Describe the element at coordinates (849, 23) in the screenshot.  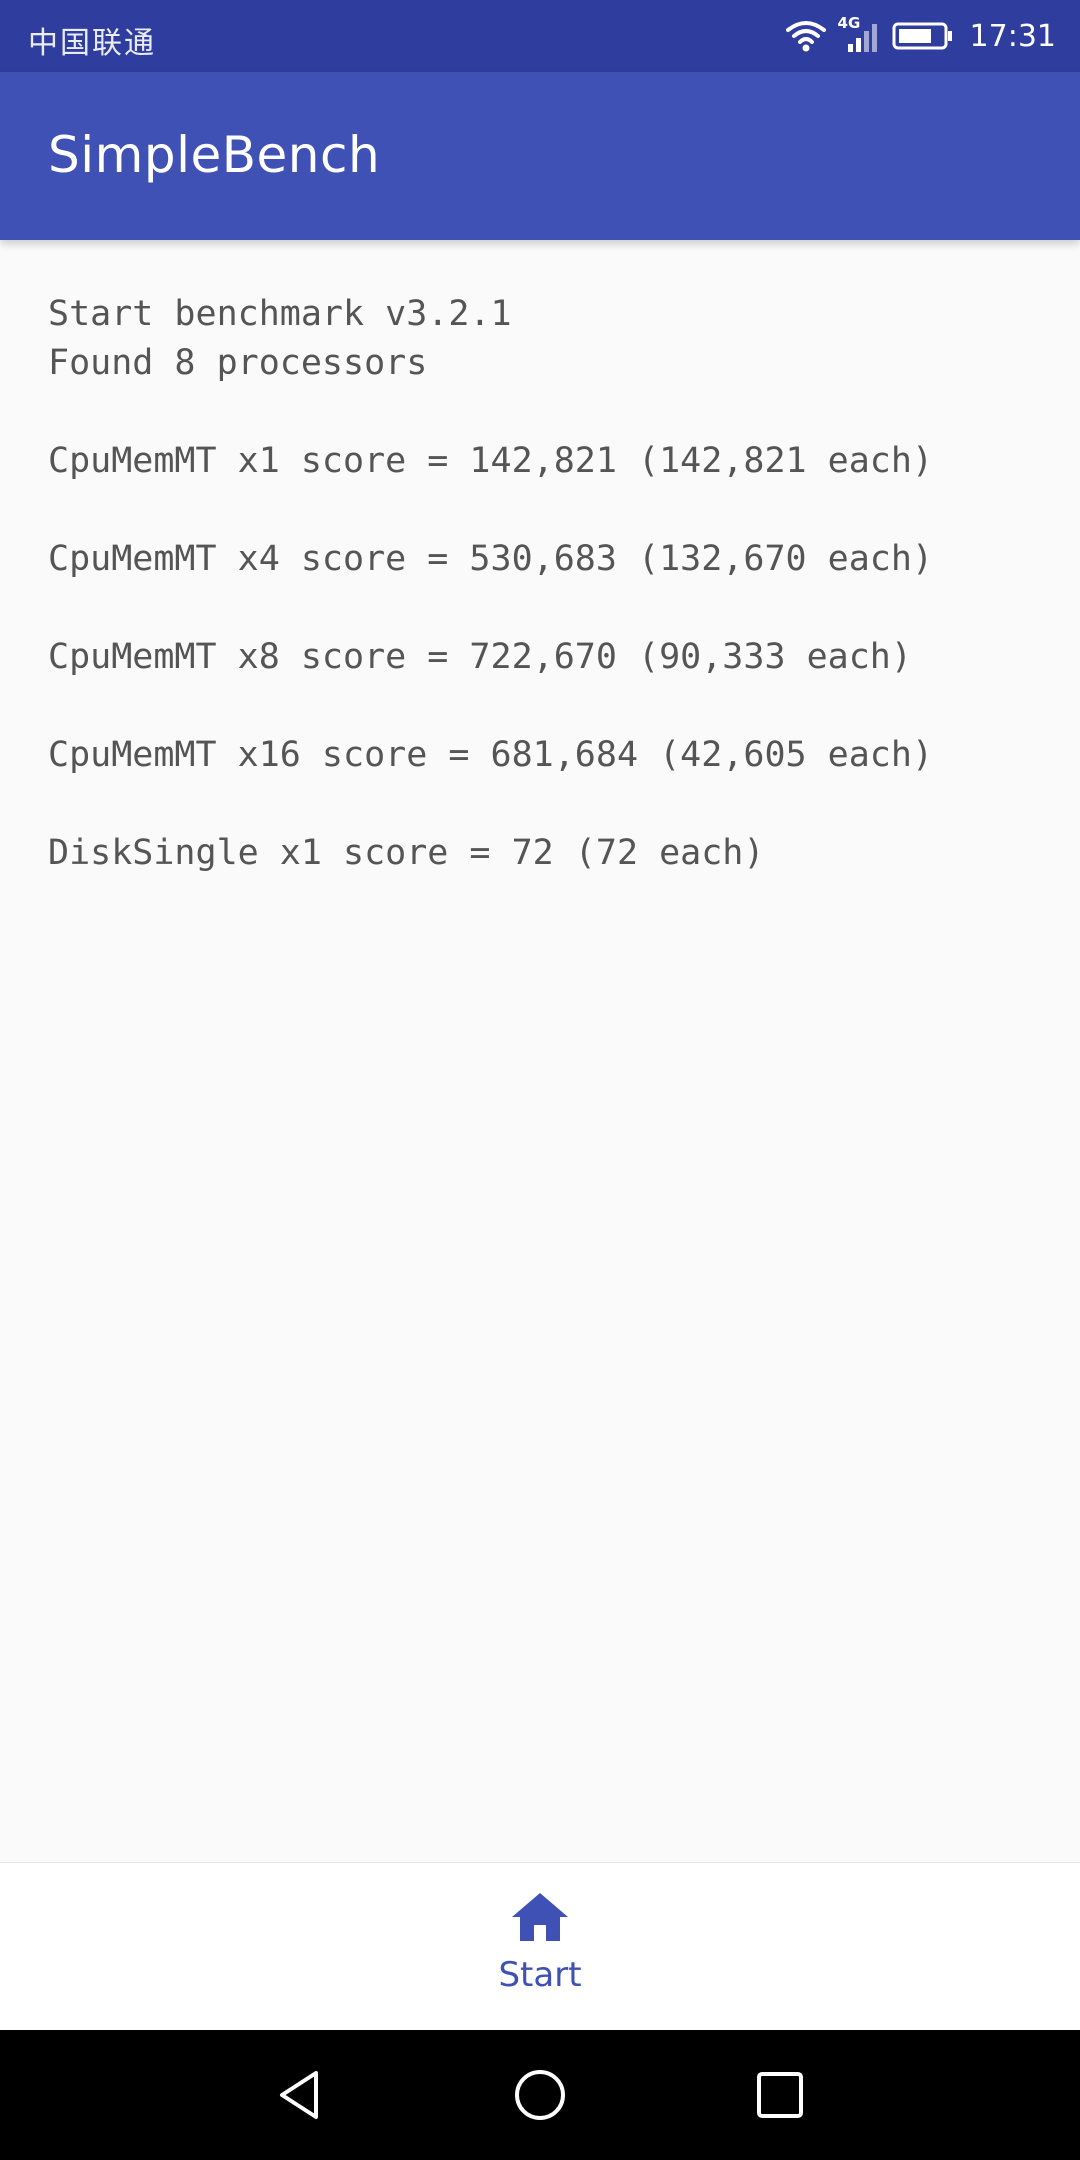
I see `network-type-label: 4G` at that location.